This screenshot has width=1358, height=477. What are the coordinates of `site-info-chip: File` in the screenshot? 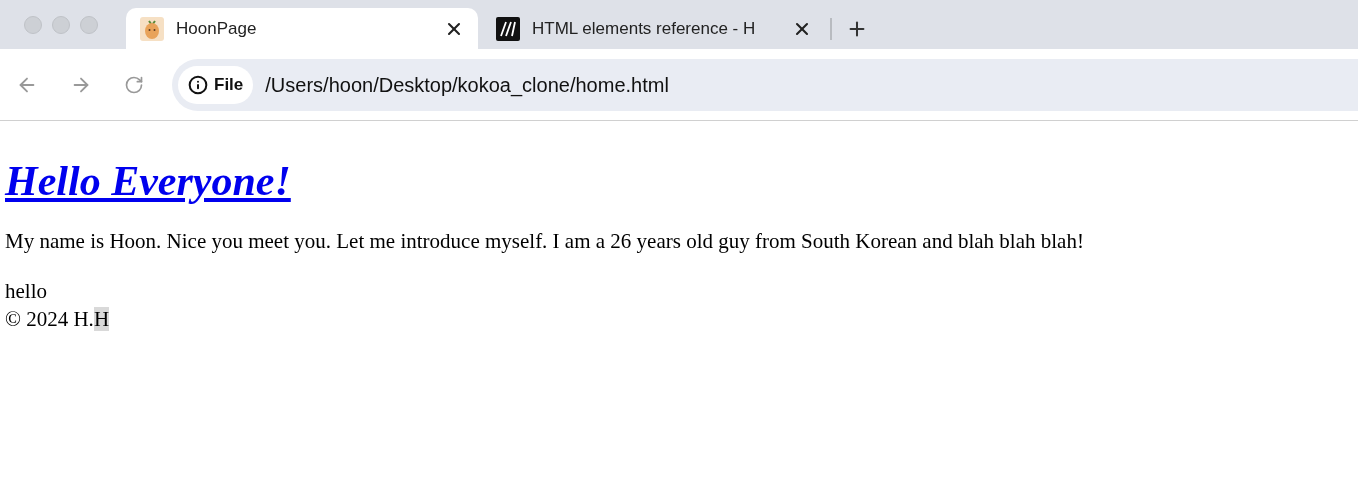 It's located at (216, 84).